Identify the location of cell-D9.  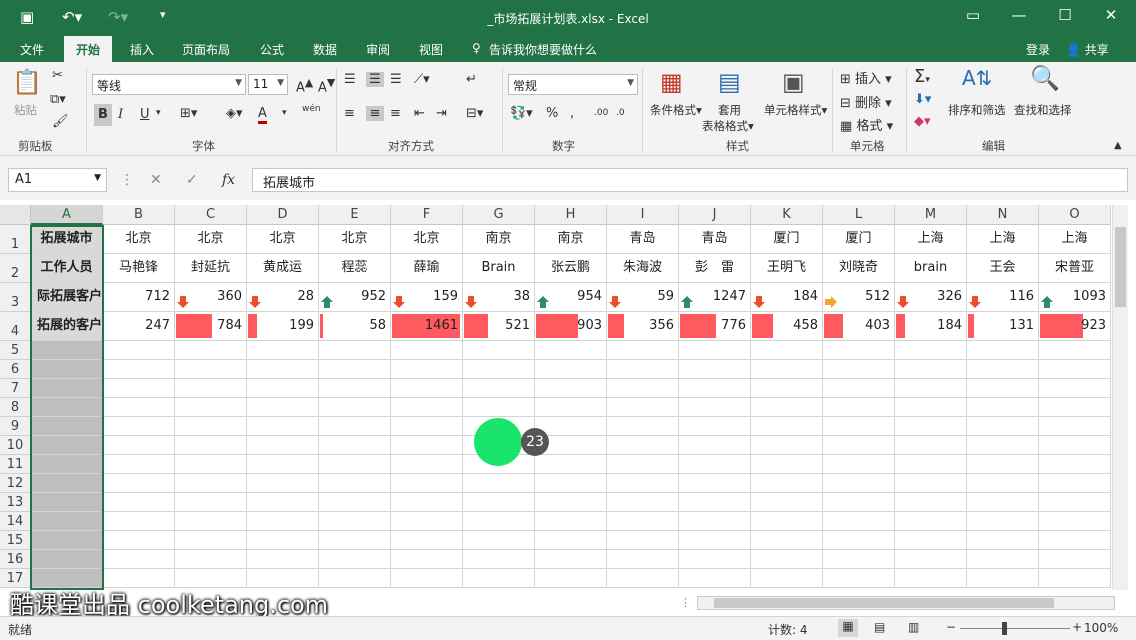
(283, 426).